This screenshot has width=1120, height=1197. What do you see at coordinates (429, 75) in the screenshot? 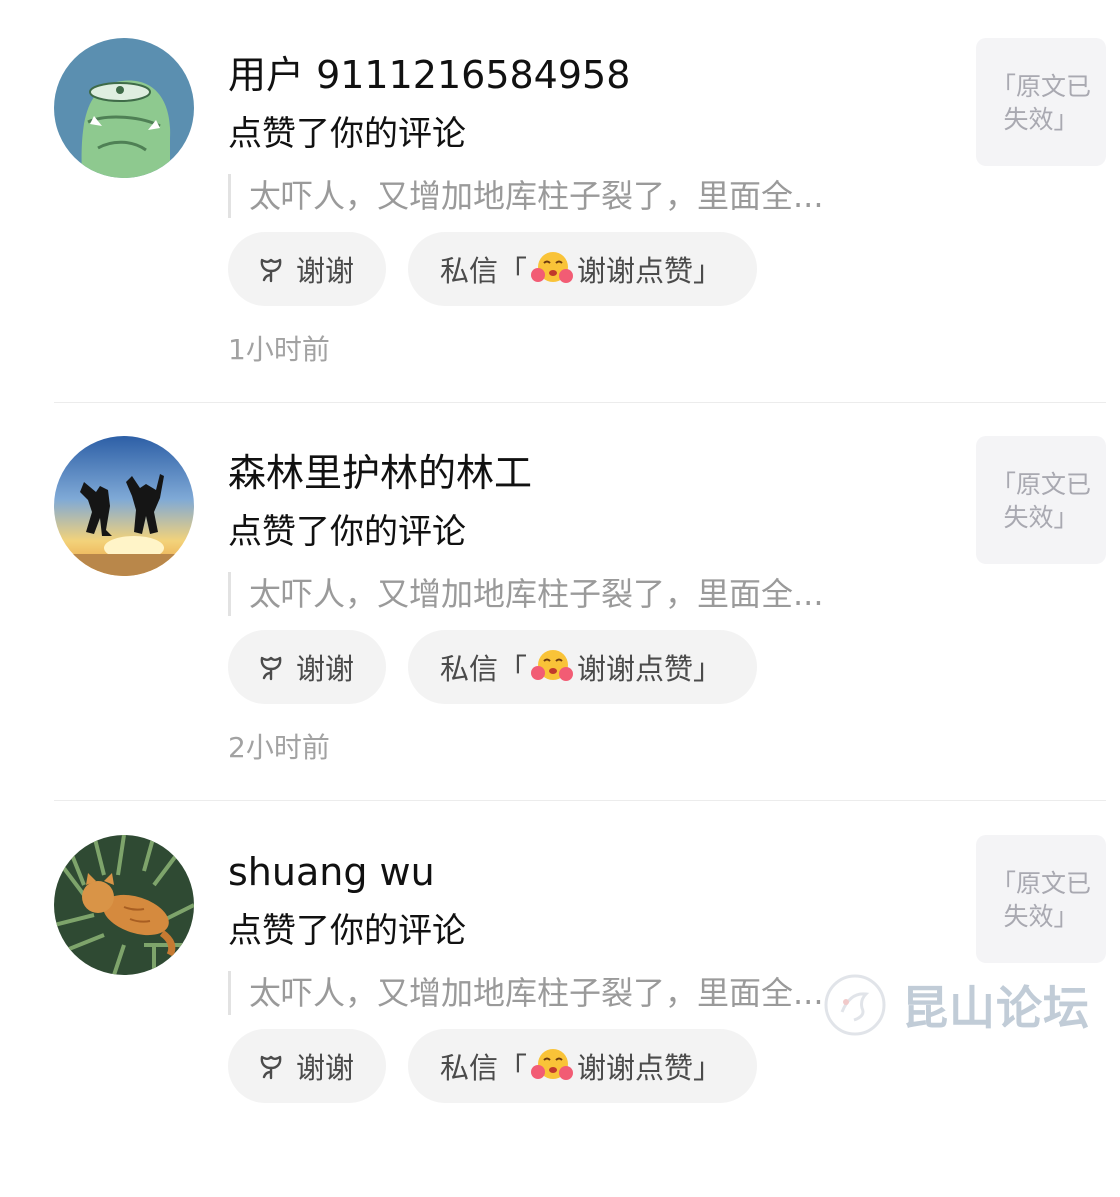
I see `user-name: 用户 9111216584958` at bounding box center [429, 75].